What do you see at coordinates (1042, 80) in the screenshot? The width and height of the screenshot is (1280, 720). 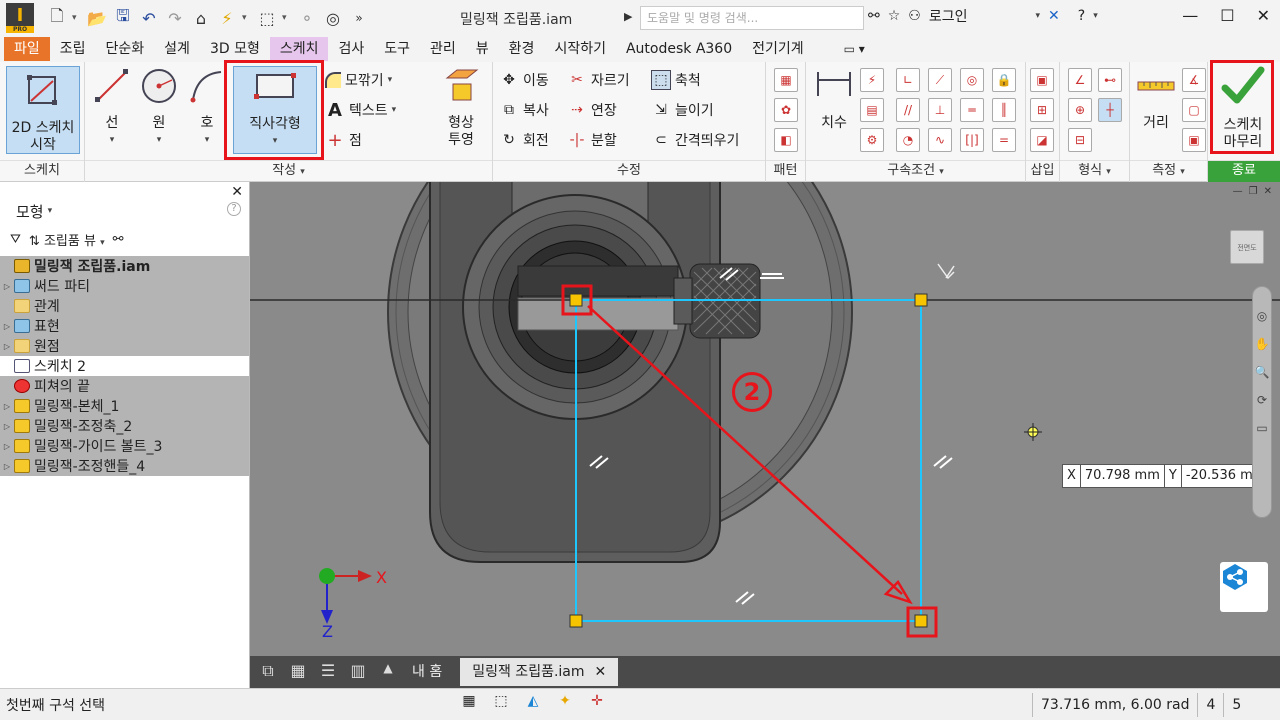 I see `insert-image-icon: ▣` at bounding box center [1042, 80].